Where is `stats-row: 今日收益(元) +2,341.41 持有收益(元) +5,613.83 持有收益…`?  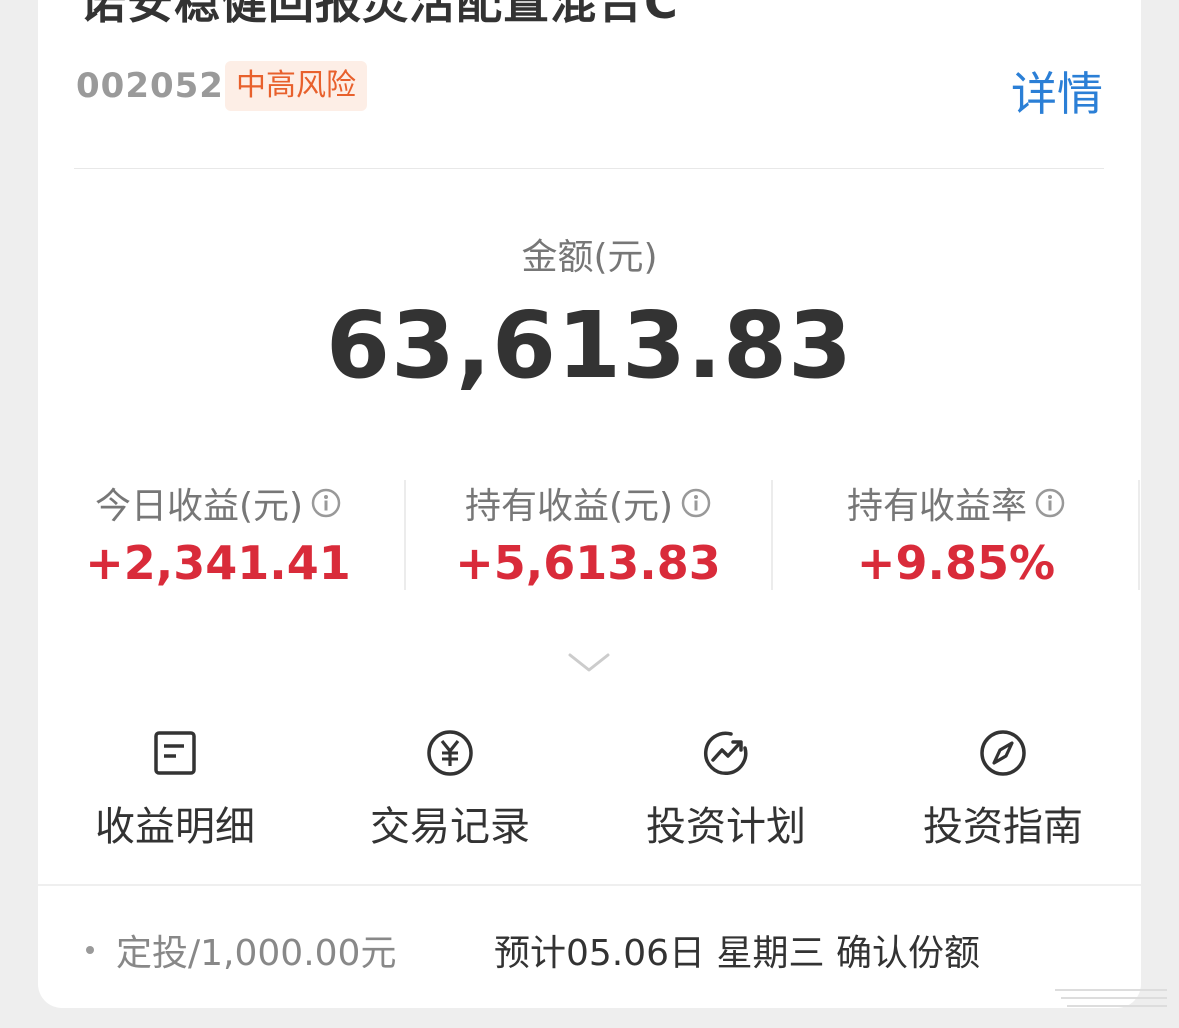
stats-row: 今日收益(元) +2,341.41 持有收益(元) +5,613.83 持有收益… is located at coordinates (589, 535).